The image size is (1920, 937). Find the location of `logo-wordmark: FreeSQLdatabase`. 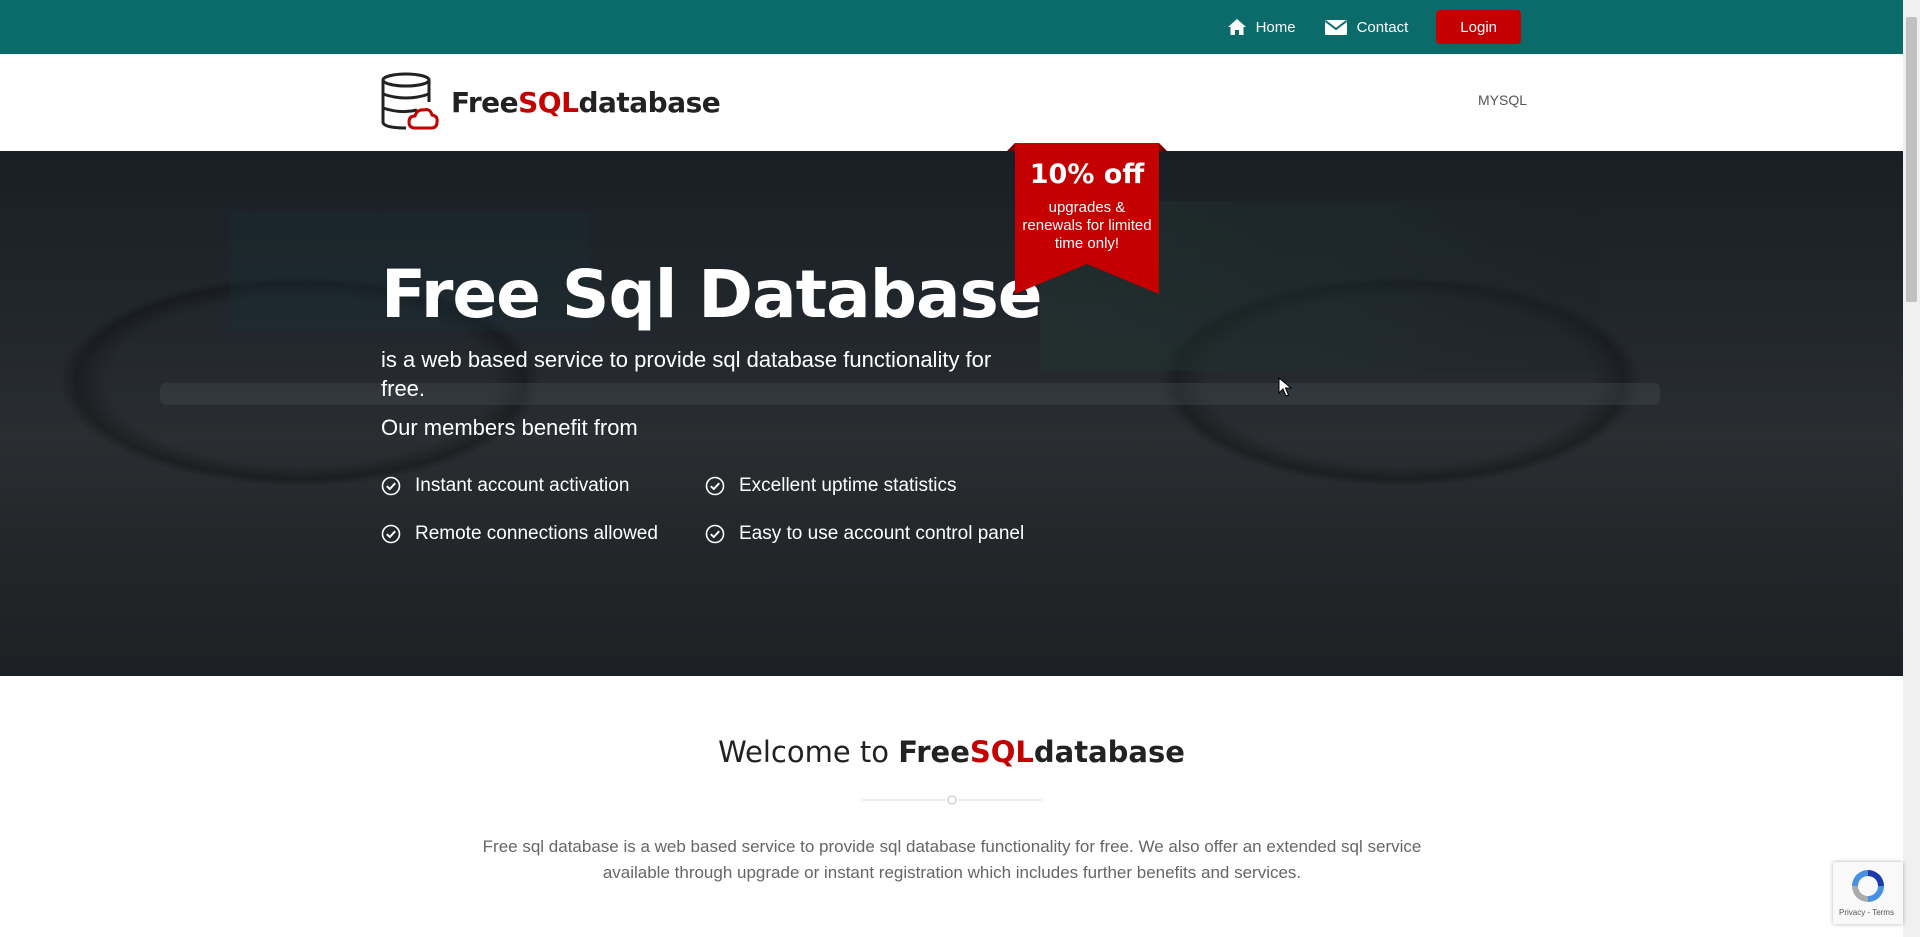

logo-wordmark: FreeSQLdatabase is located at coordinates (586, 102).